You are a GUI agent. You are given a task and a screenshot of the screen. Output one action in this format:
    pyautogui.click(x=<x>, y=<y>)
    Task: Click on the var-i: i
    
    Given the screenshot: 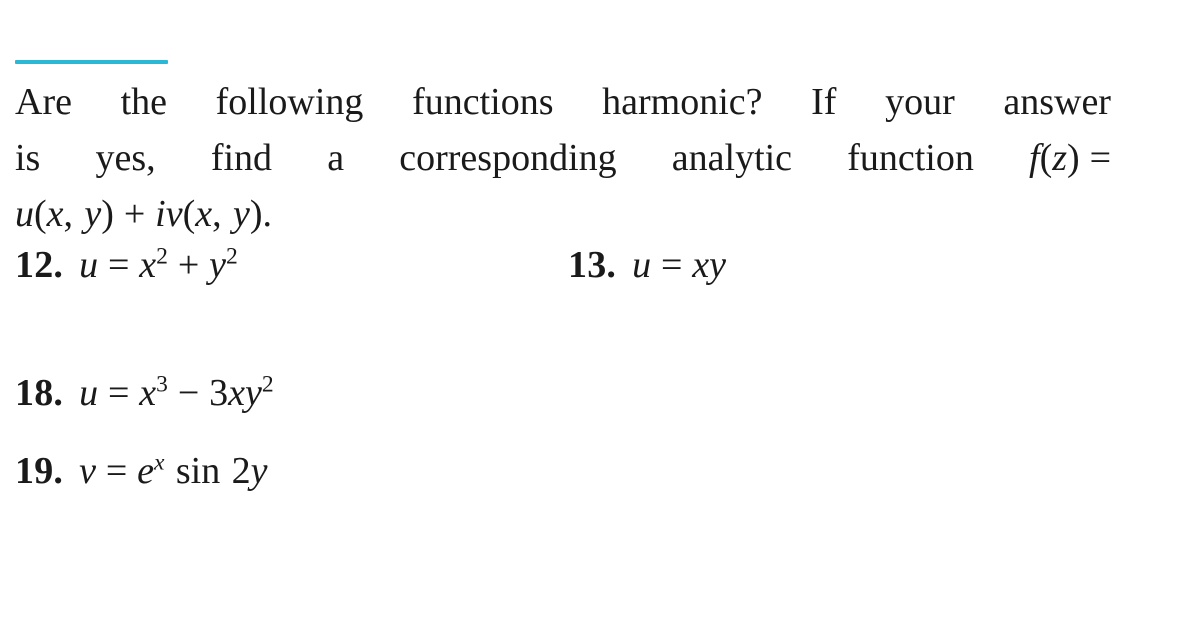 What is the action you would take?
    pyautogui.click(x=160, y=214)
    